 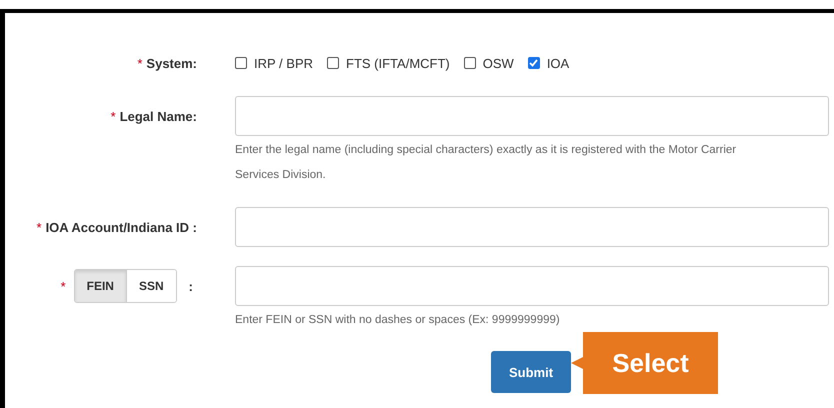 What do you see at coordinates (398, 63) in the screenshot?
I see `checkbox-label: FTS (IFTA/MCFT)` at bounding box center [398, 63].